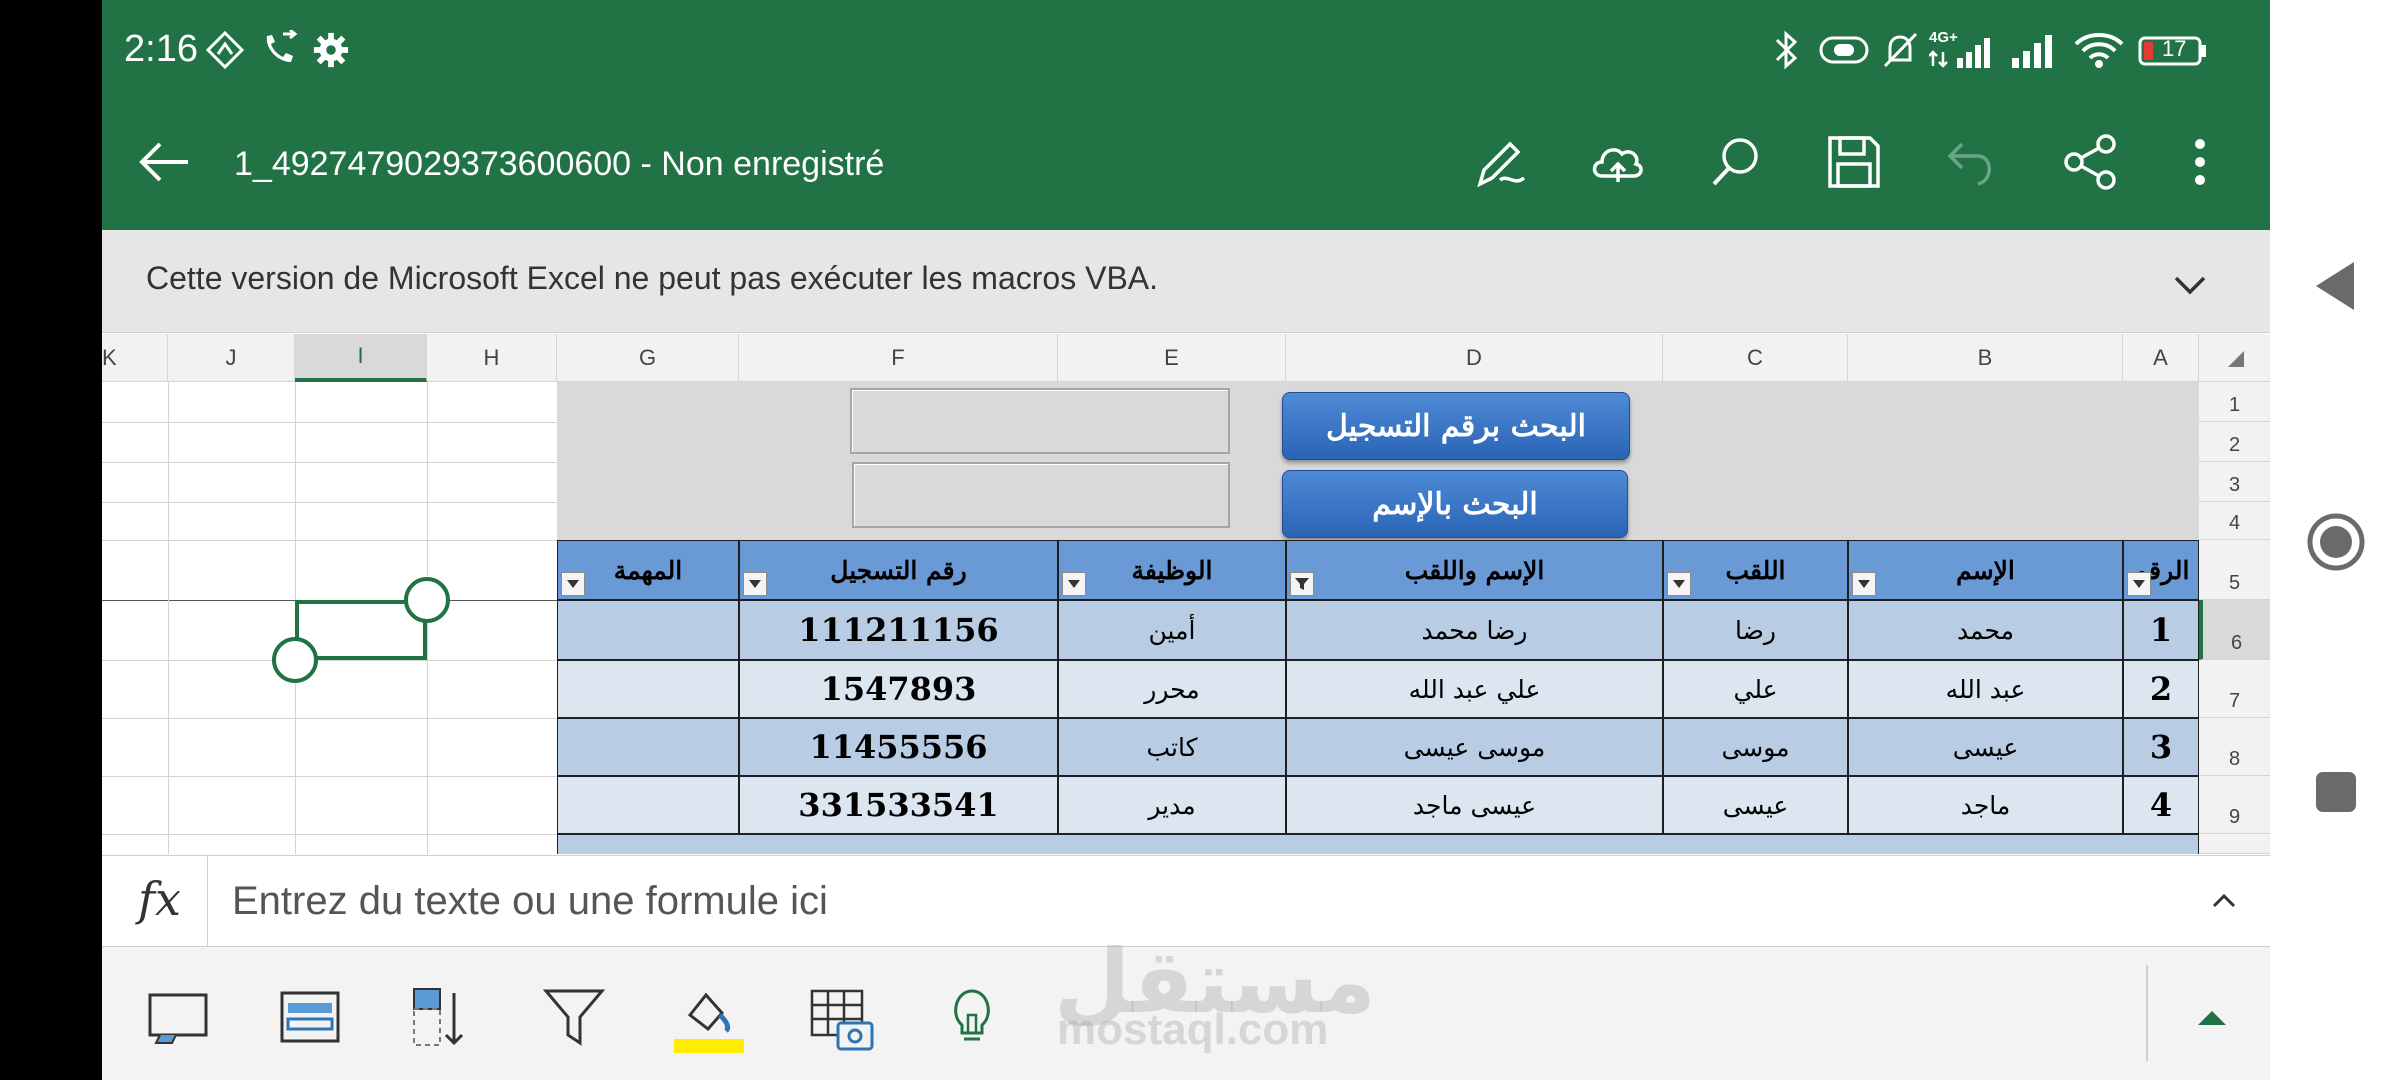  I want to click on column-header: A, so click(2161, 358).